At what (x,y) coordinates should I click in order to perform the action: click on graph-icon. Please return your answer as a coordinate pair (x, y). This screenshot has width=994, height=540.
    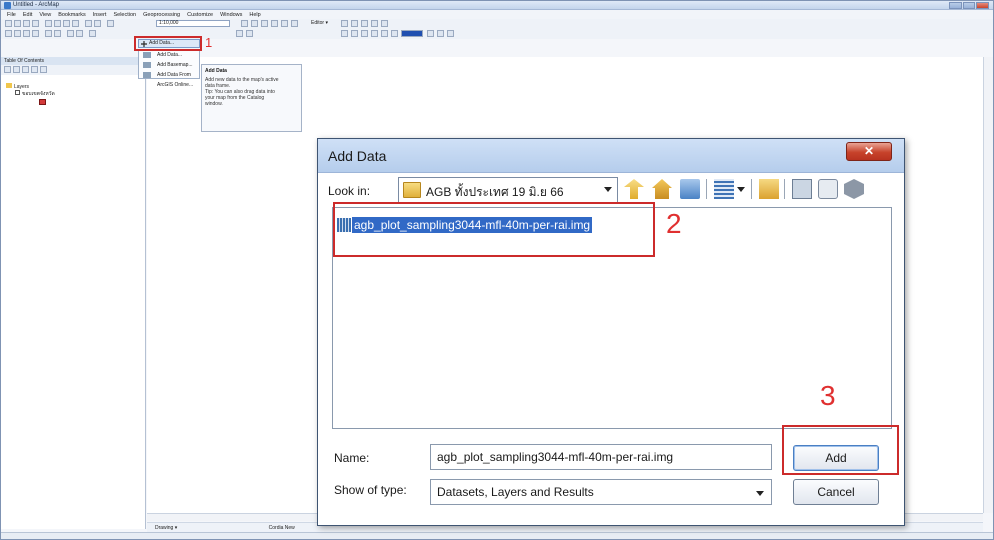
    Looking at the image, I should click on (249, 33).